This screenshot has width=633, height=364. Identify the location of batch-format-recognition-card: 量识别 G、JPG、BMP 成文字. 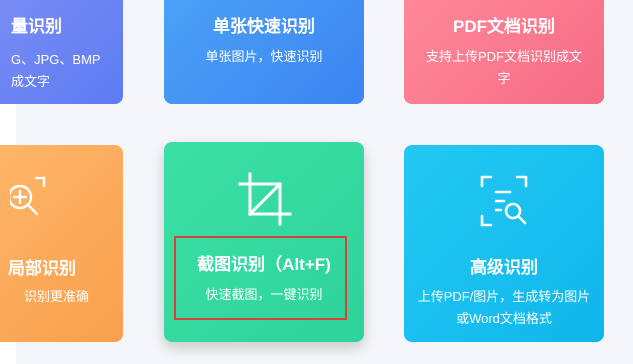
(61, 52).